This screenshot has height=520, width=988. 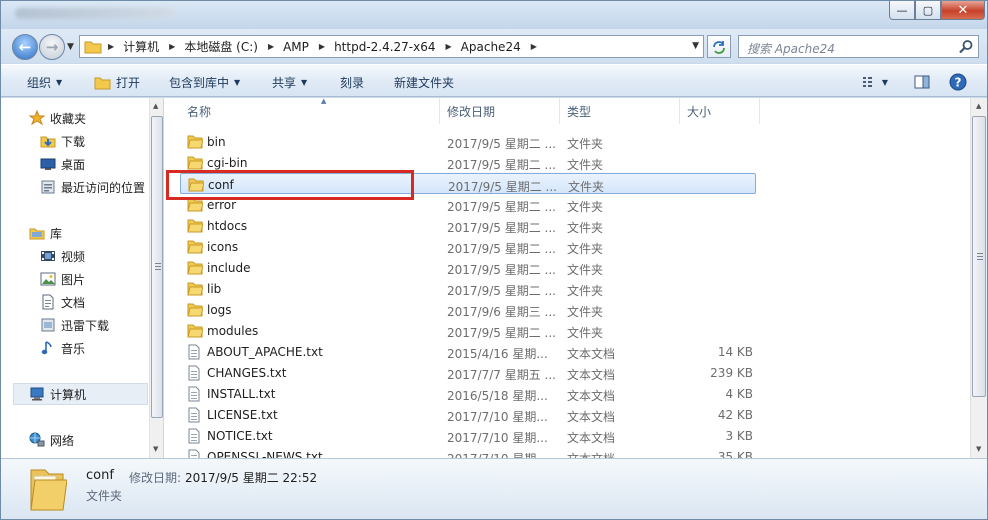 What do you see at coordinates (229, 268) in the screenshot?
I see `file-name: include` at bounding box center [229, 268].